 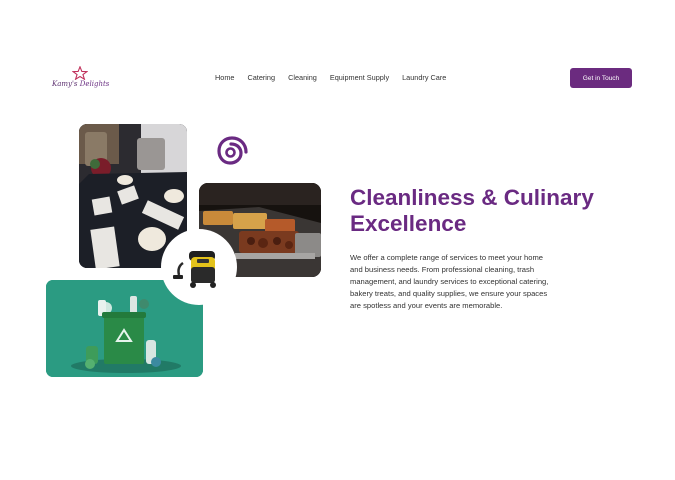 I want to click on hero-title: Cleanliness & Culinary Excellence, so click(x=472, y=210).